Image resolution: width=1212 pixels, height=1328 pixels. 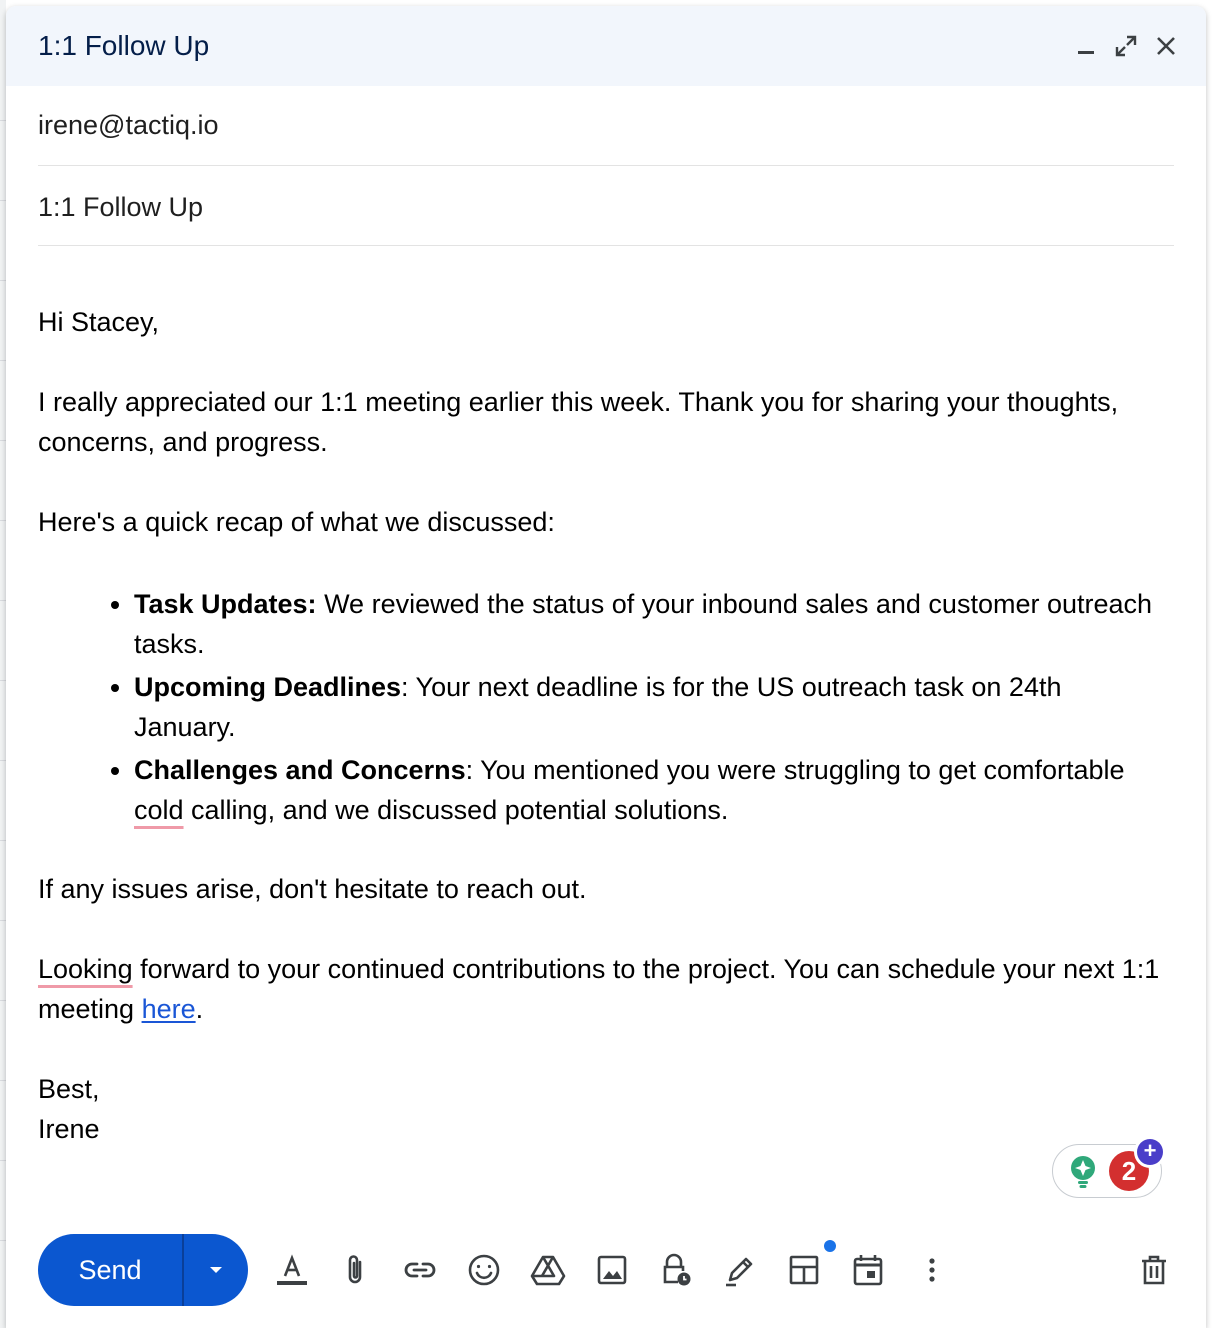 What do you see at coordinates (740, 1270) in the screenshot?
I see `signature-pen-icon` at bounding box center [740, 1270].